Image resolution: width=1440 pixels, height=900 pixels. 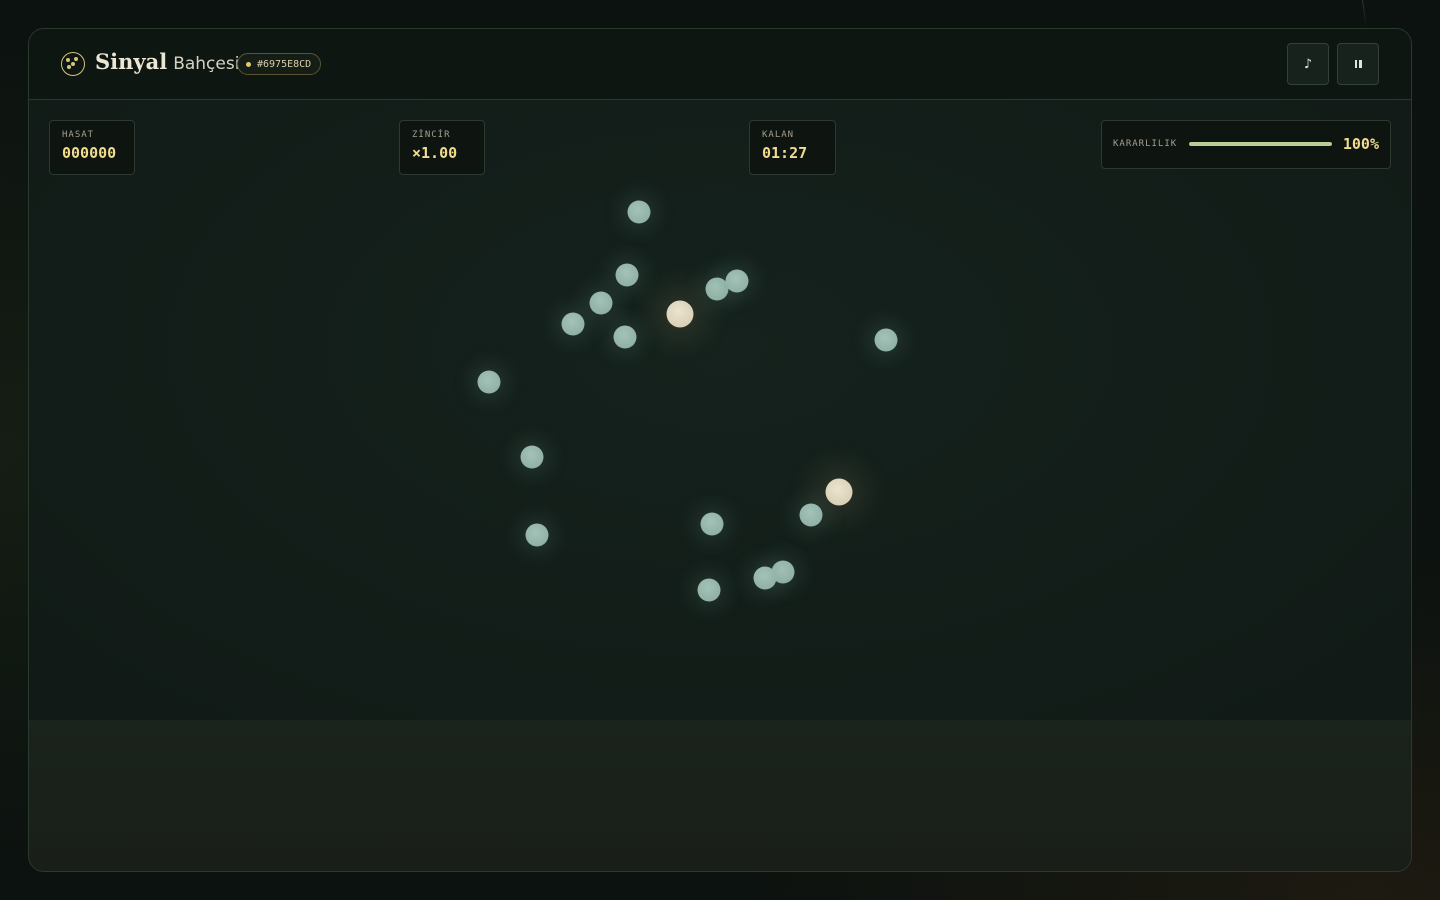 I want to click on chain-panel: ZİNCİR ×1.00, so click(x=442, y=147).